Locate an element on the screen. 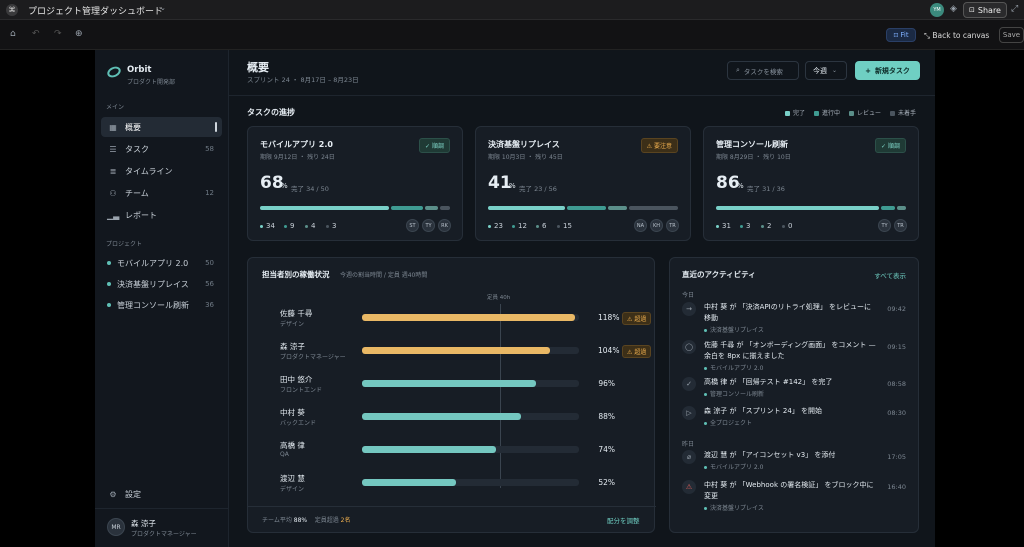 This screenshot has width=1024, height=547. workload-percent: 96% is located at coordinates (606, 383).